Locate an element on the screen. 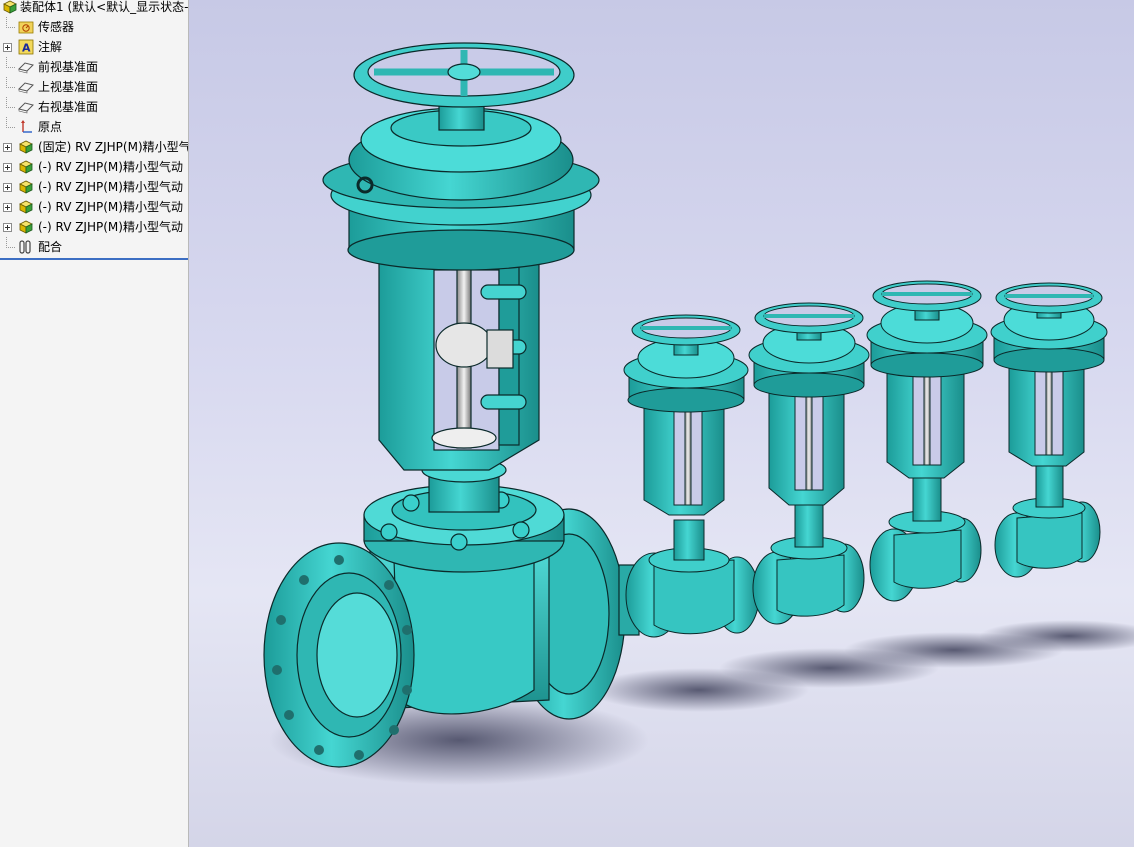 Image resolution: width=1134 pixels, height=847 pixels. tree-item-part-fixed: (固定) RV ZJHP(M)精小型气 is located at coordinates (94, 147).